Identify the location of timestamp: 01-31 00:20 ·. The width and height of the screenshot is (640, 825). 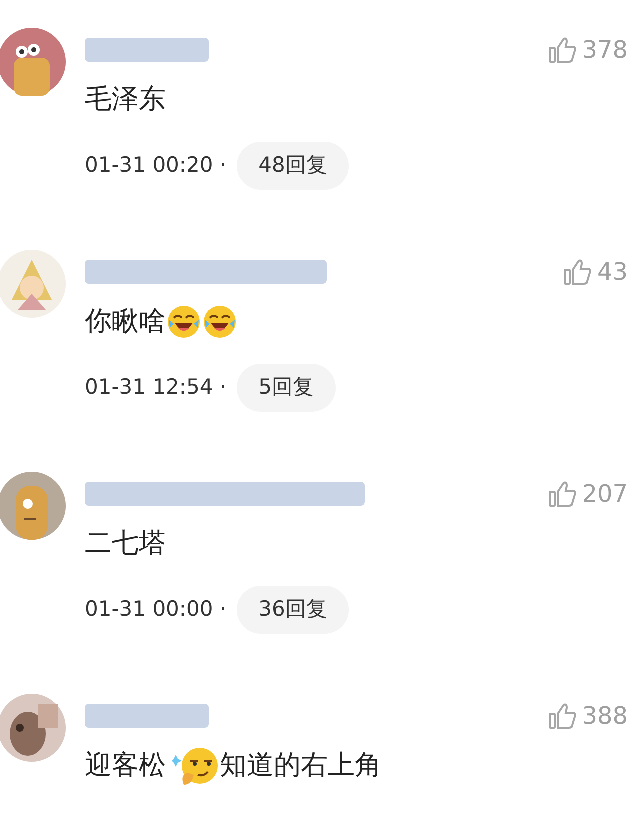
(156, 166).